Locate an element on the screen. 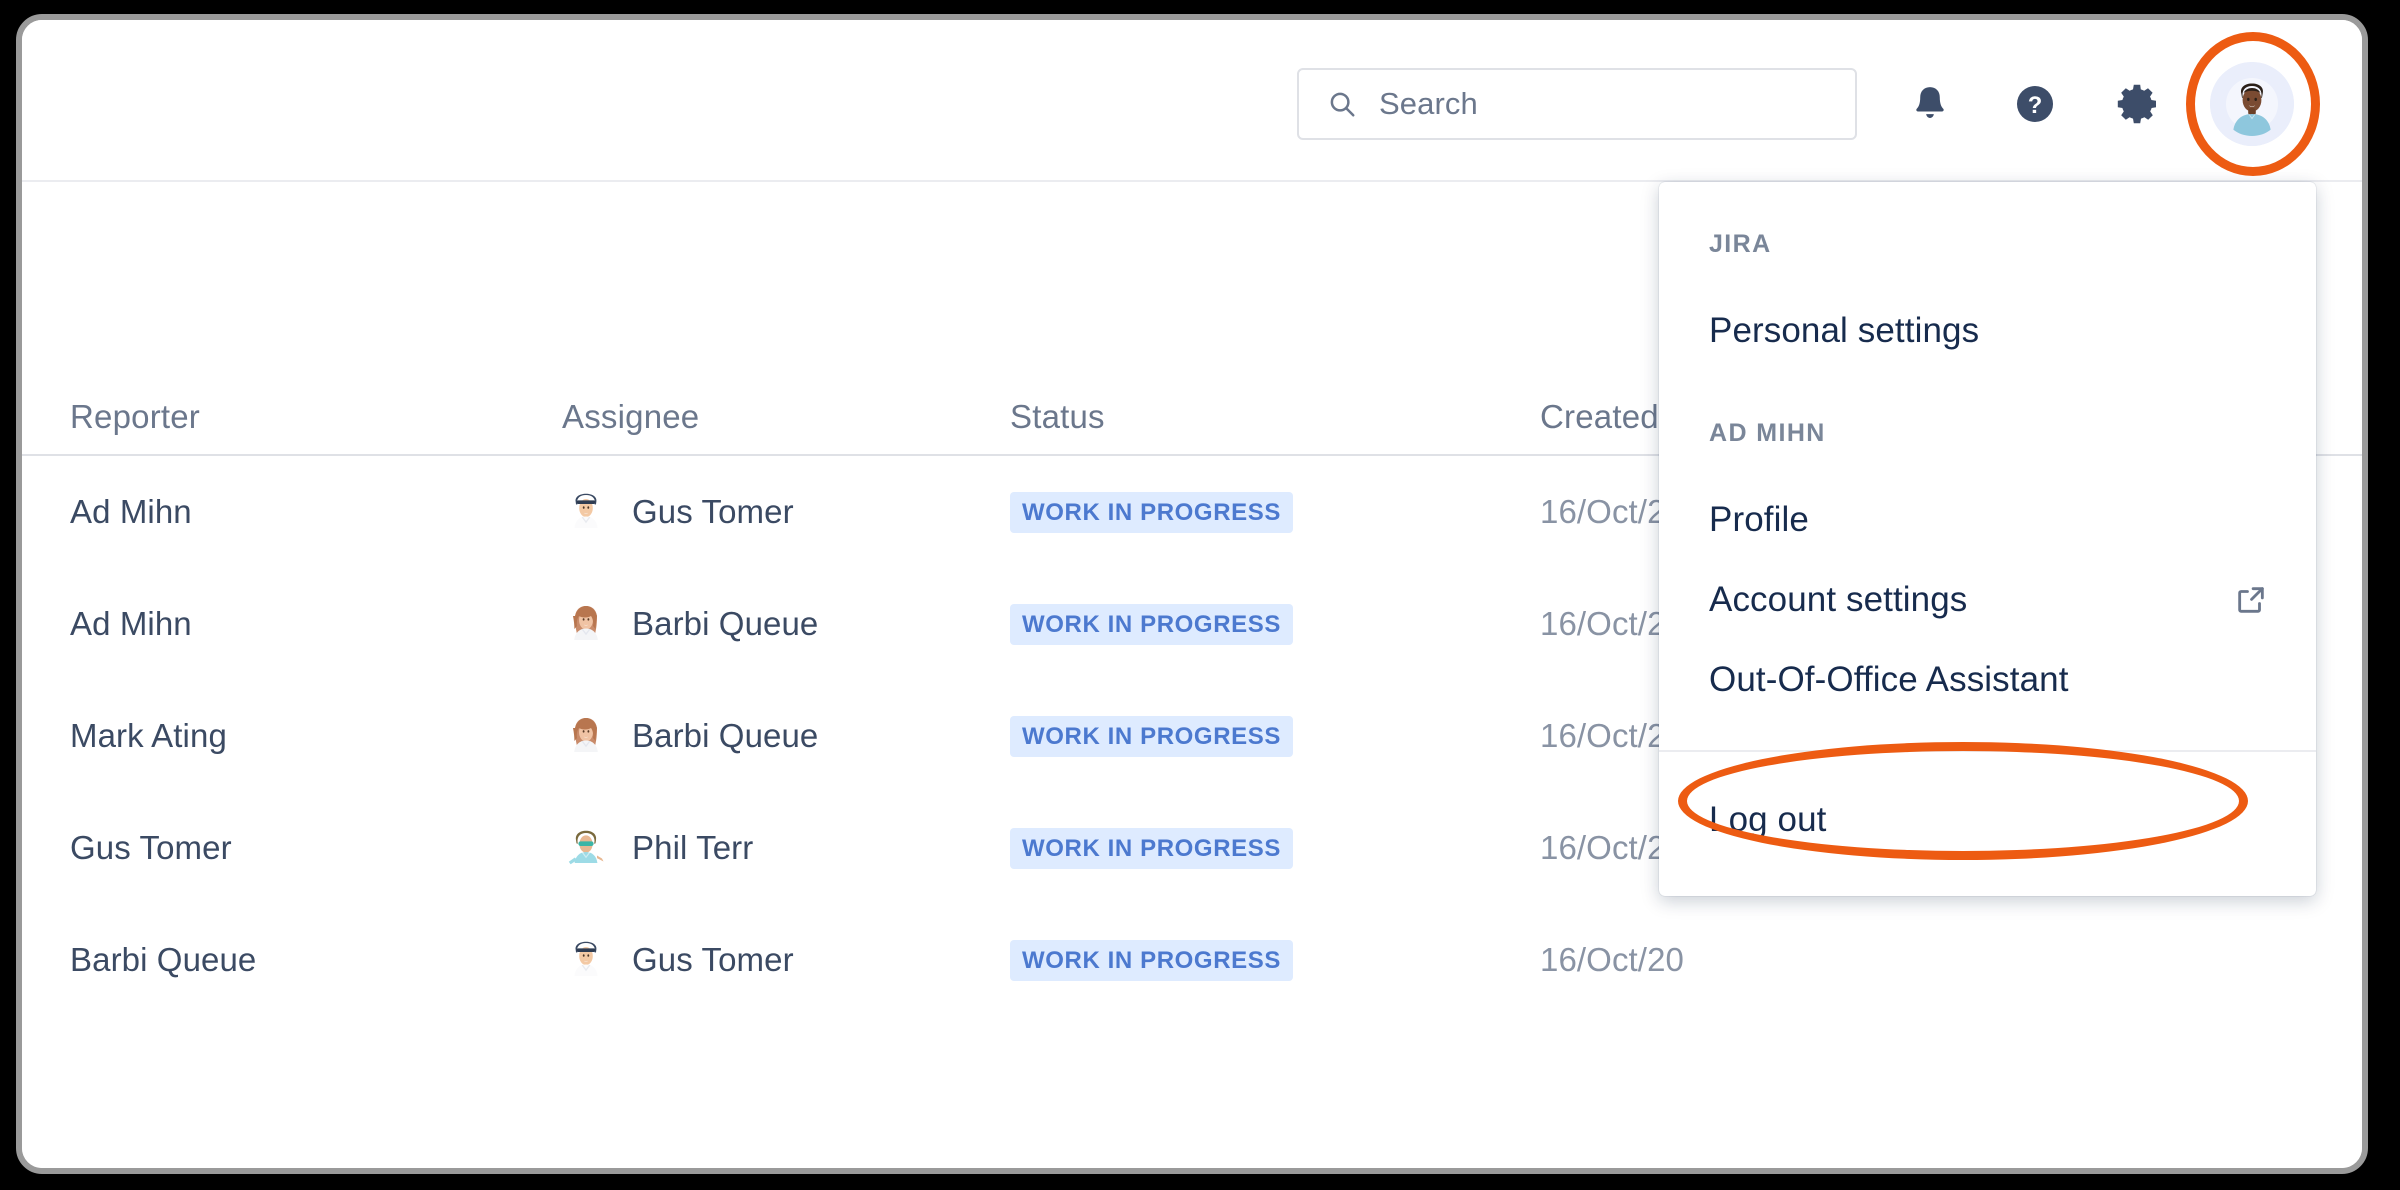 This screenshot has width=2400, height=1190. column-header-status: Status is located at coordinates (1275, 417).